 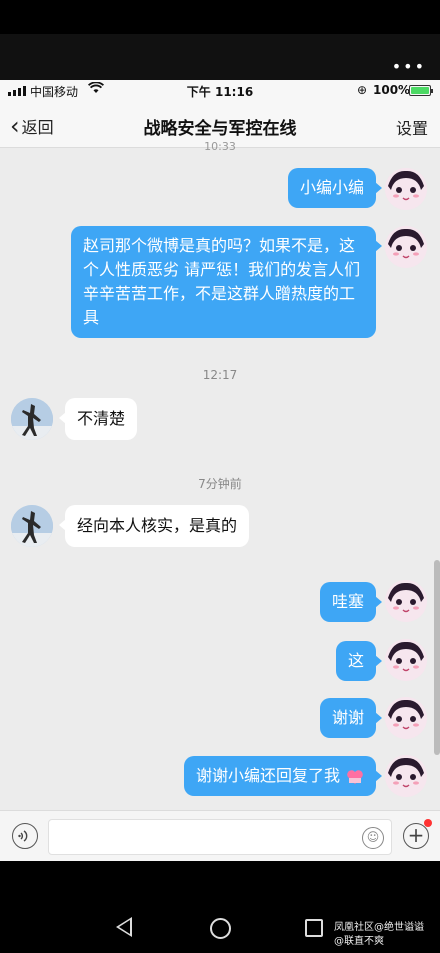 What do you see at coordinates (428, 823) in the screenshot?
I see `notification-dot` at bounding box center [428, 823].